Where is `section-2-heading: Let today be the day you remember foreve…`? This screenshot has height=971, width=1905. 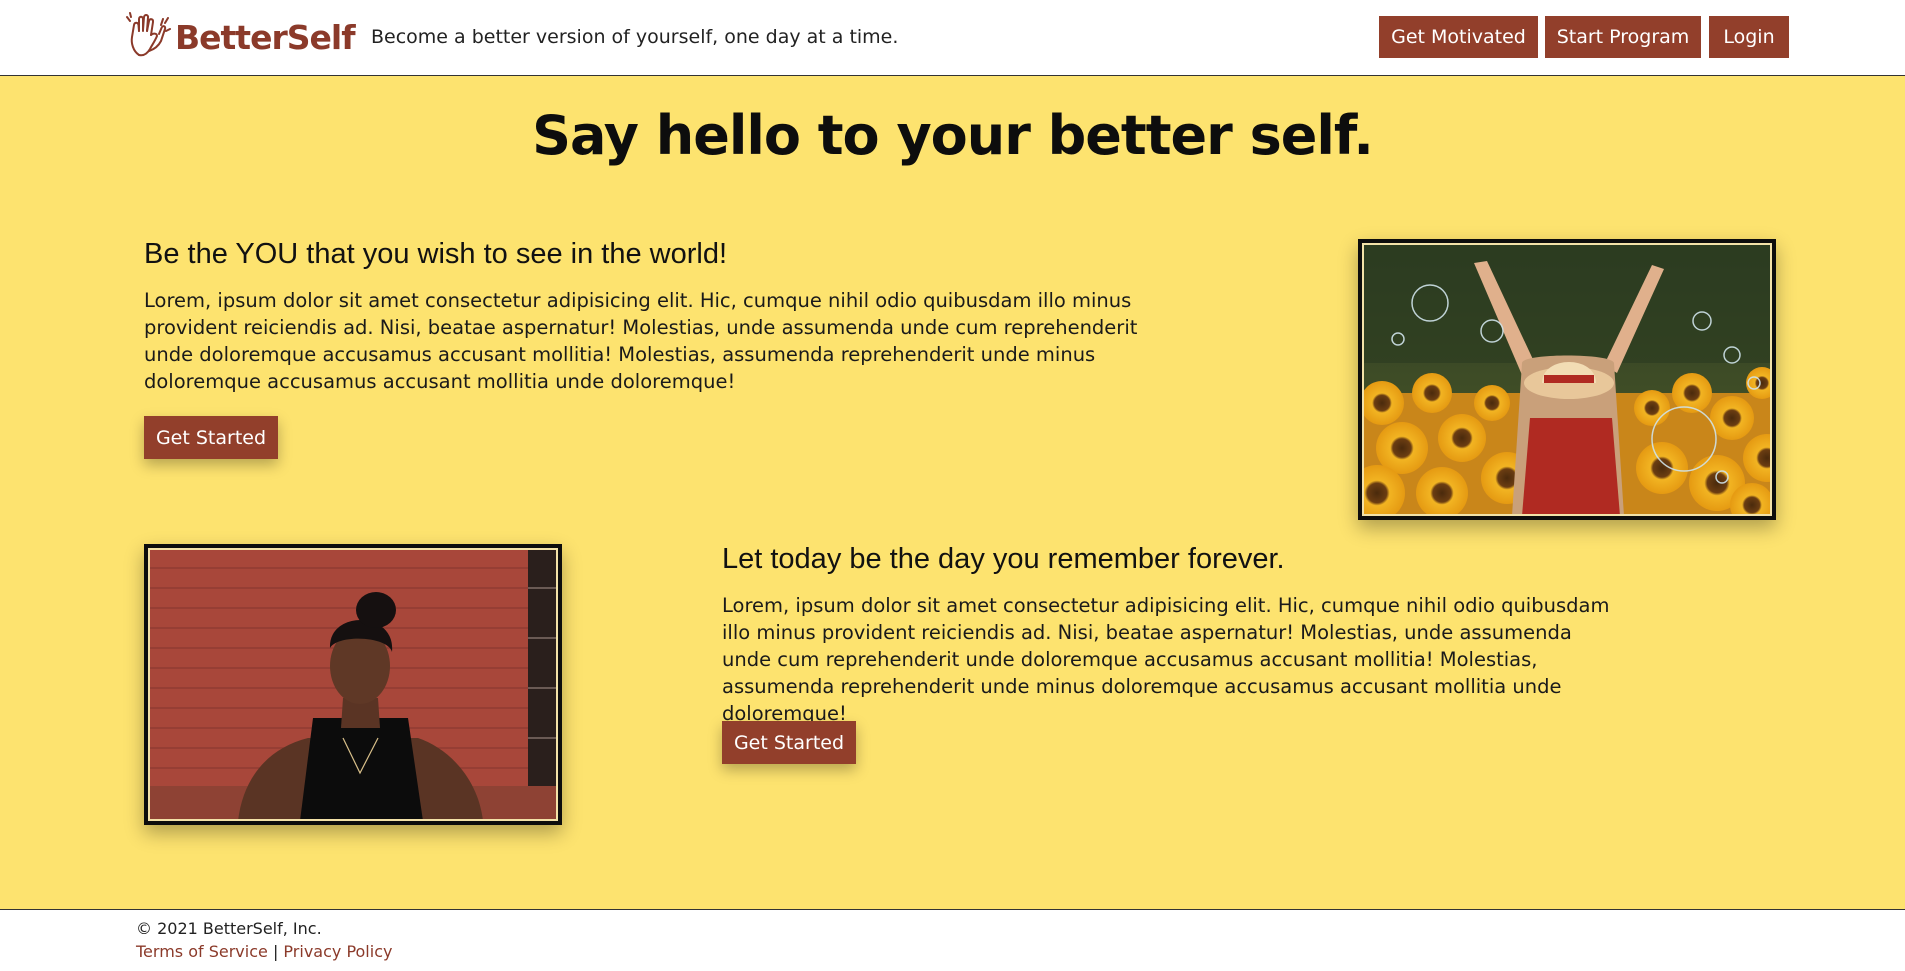
section-2-heading: Let today be the day you remember foreve… is located at coordinates (1003, 559).